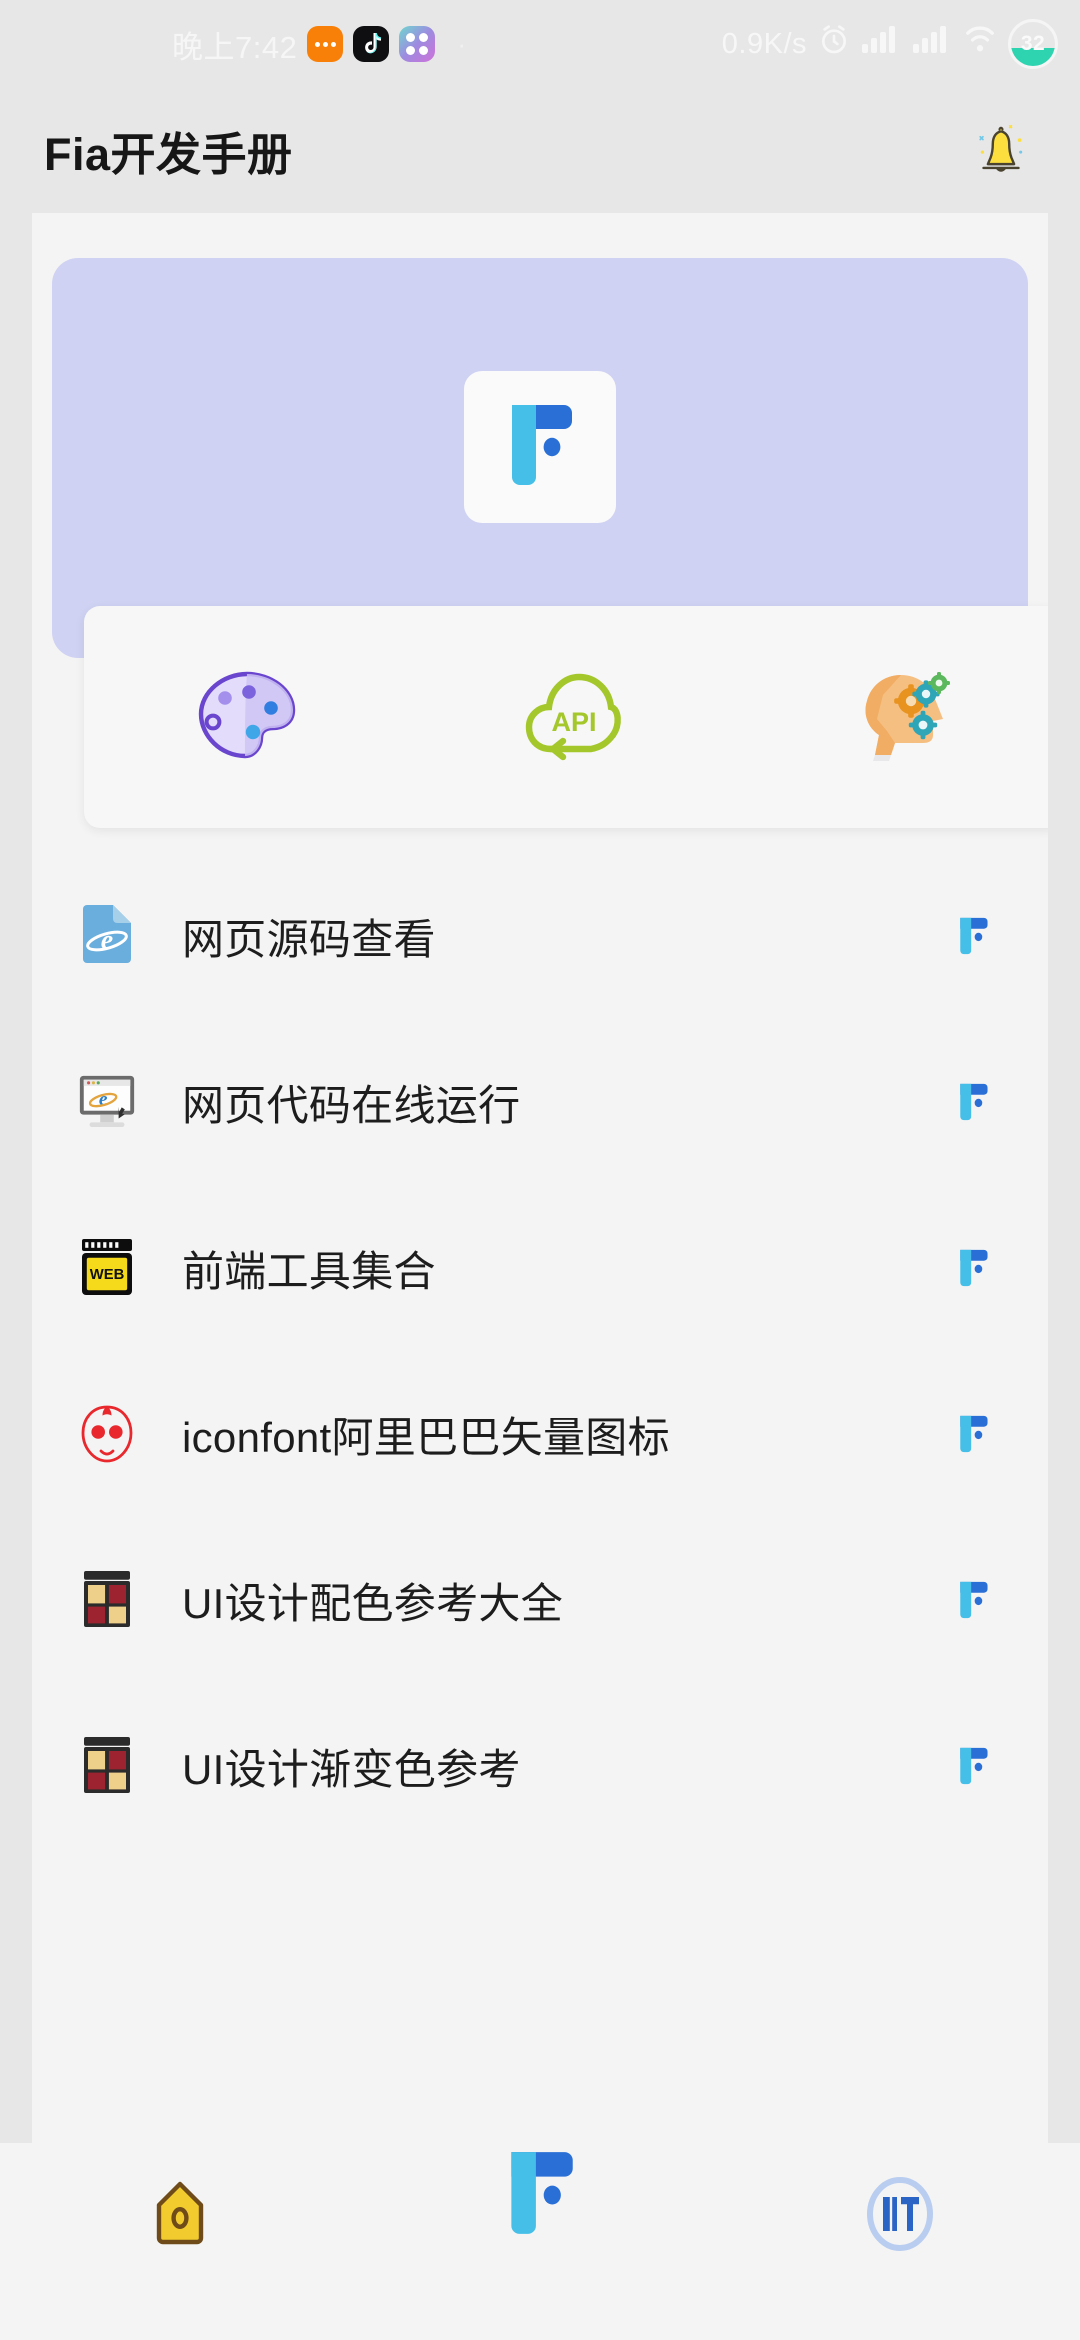  I want to click on tiktok-icon, so click(371, 44).